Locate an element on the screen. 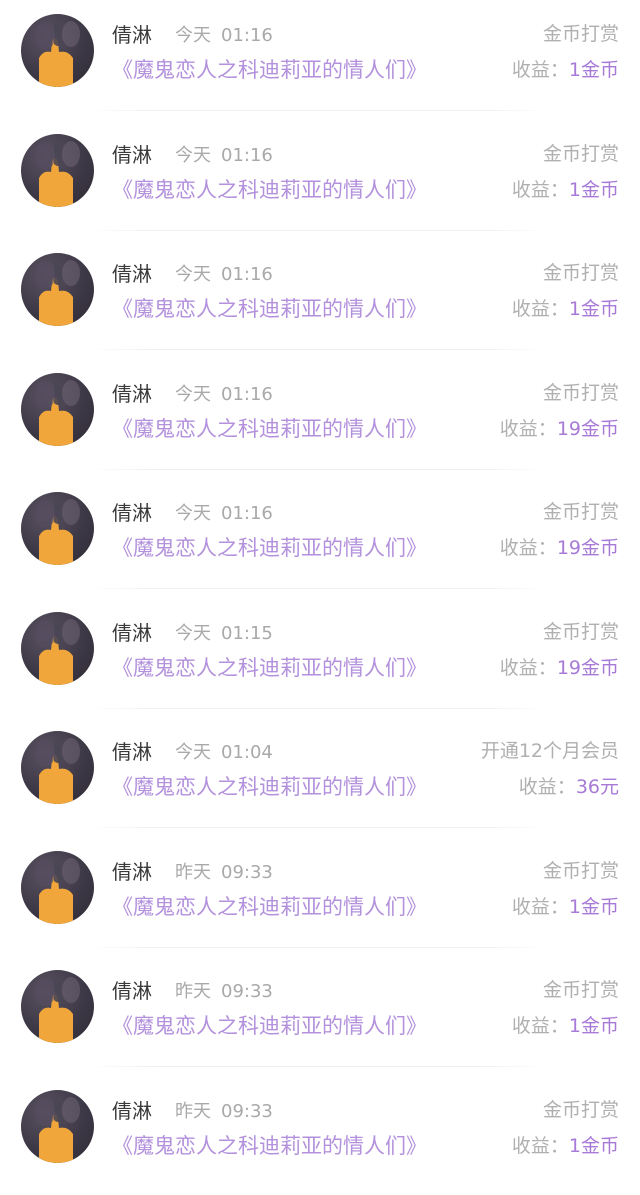 The height and width of the screenshot is (1195, 640). income: 收益：36元 is located at coordinates (569, 787).